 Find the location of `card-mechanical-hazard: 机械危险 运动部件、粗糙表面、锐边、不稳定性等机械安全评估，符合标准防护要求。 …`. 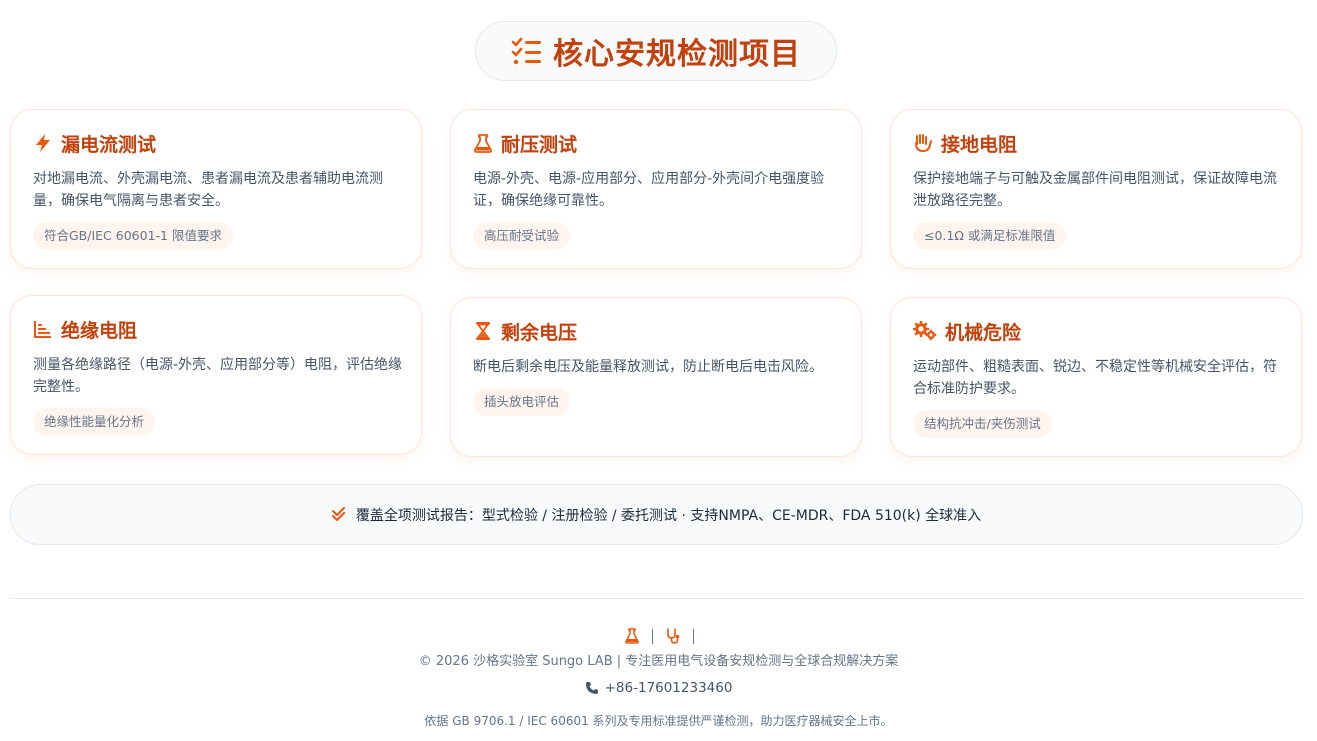

card-mechanical-hazard: 机械危险 运动部件、粗糙表面、锐边、不稳定性等机械安全评估，符合标准防护要求。 … is located at coordinates (1096, 377).